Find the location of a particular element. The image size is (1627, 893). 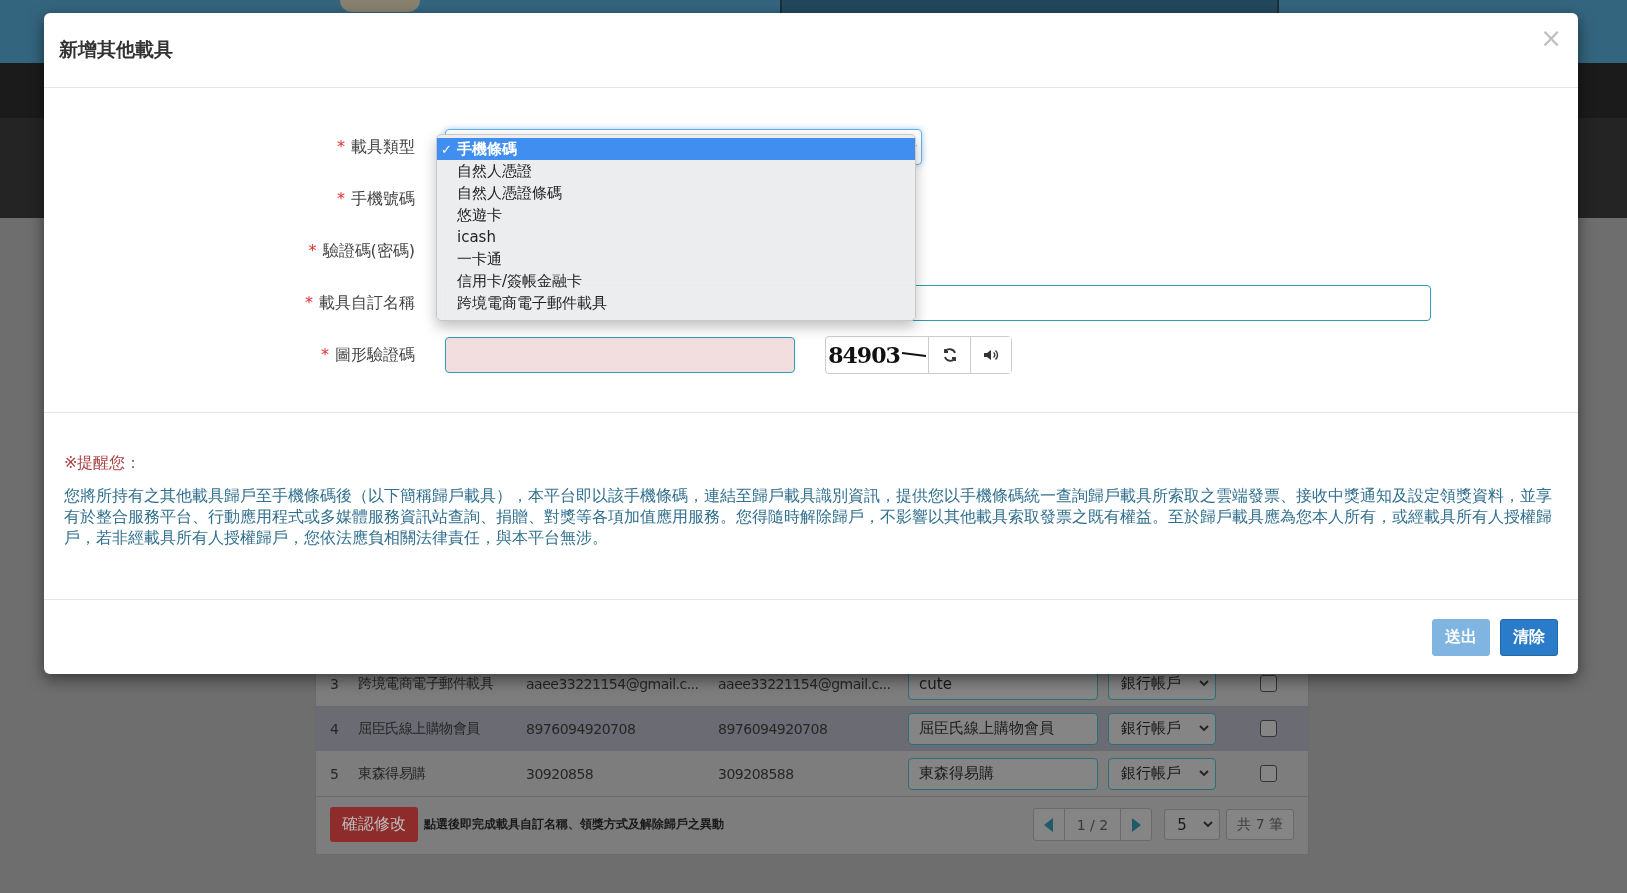

footer-button: 清除 is located at coordinates (1529, 637).